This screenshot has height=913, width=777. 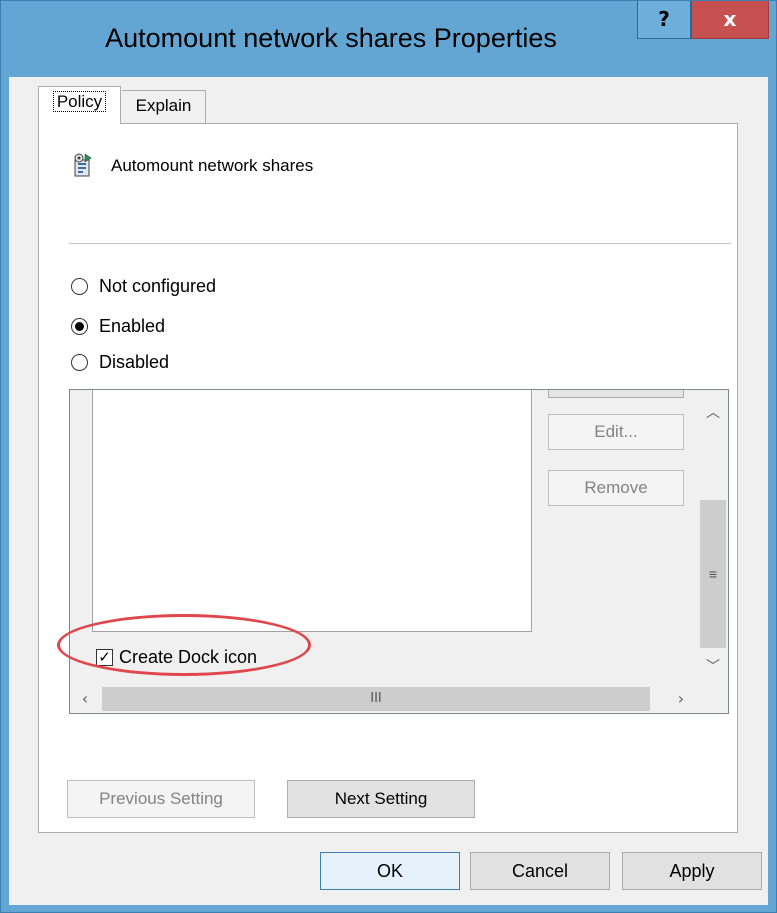 I want to click on tab-policy-label: Policy, so click(x=79, y=101).